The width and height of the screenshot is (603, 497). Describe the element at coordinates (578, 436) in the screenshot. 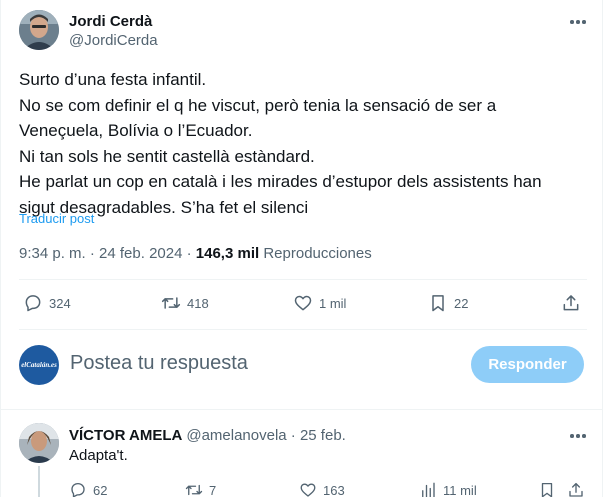

I see `reply-more-options-icon` at that location.